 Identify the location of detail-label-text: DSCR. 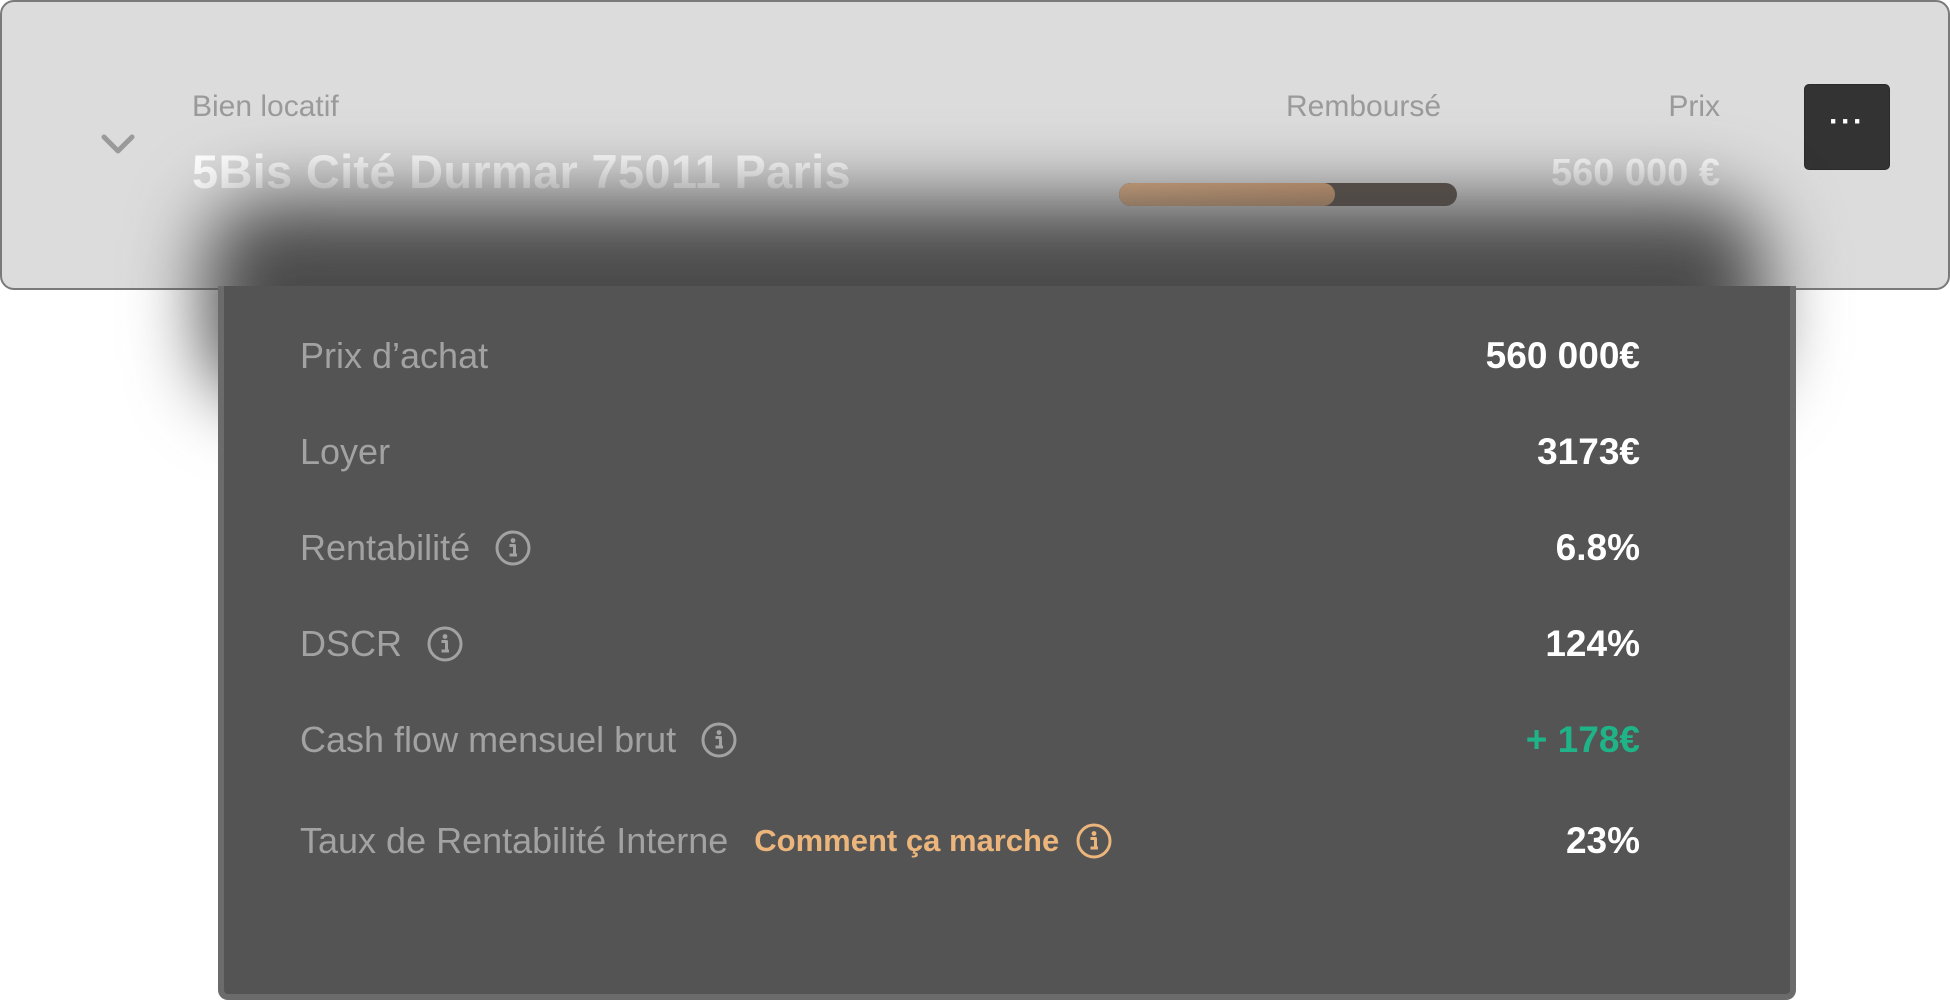
(351, 643).